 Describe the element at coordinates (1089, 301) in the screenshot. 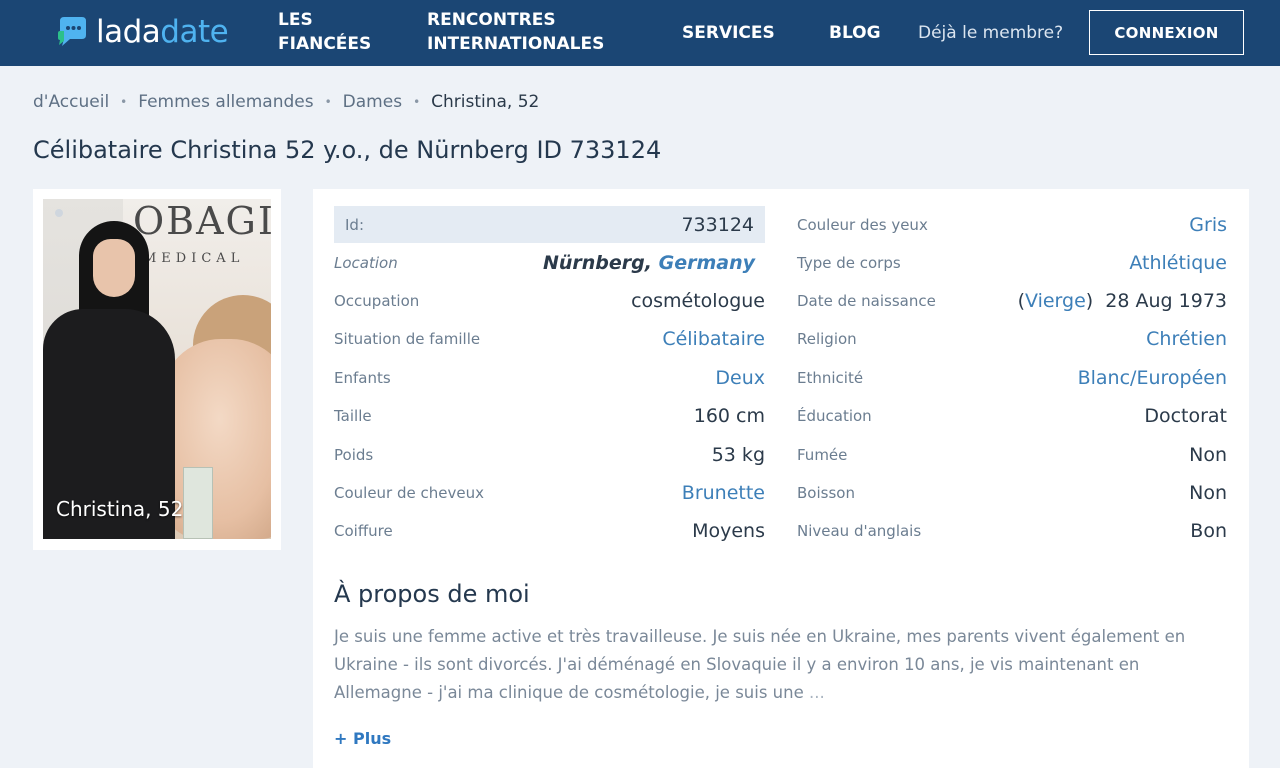

I see `birth-paren-close: )` at that location.